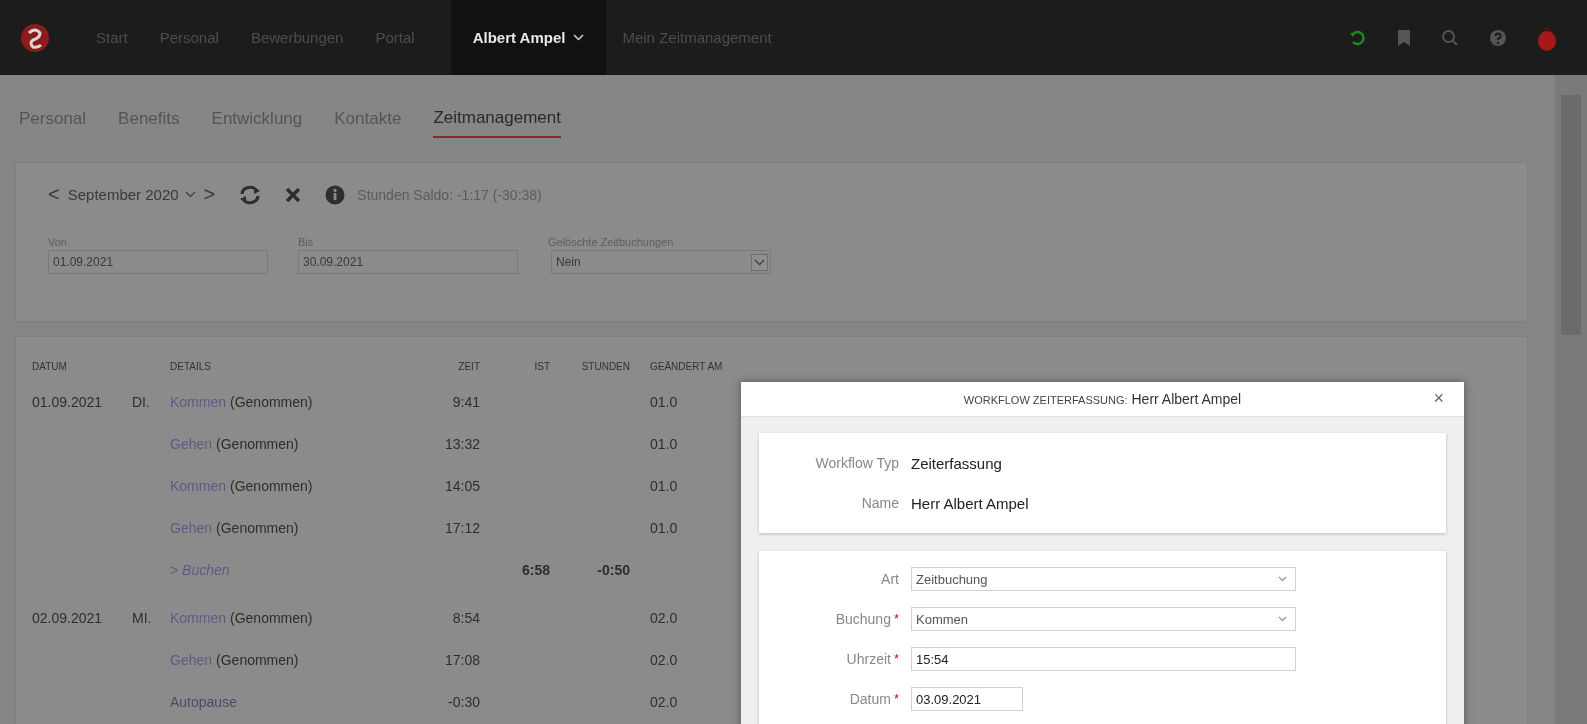  I want to click on field-value: Herr Albert Ampel, so click(970, 503).